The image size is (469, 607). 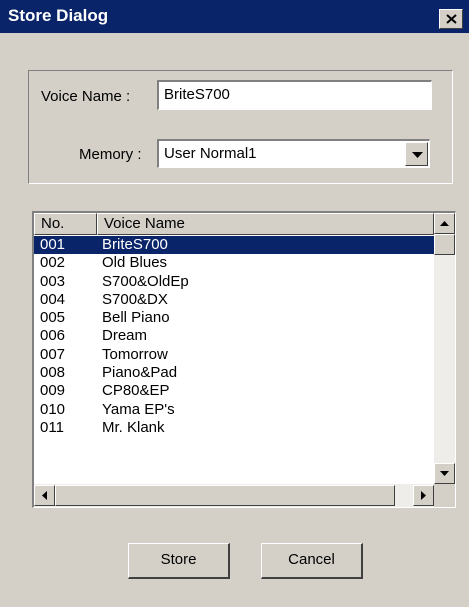 I want to click on list-item: 002 Old Blues, so click(x=234, y=263).